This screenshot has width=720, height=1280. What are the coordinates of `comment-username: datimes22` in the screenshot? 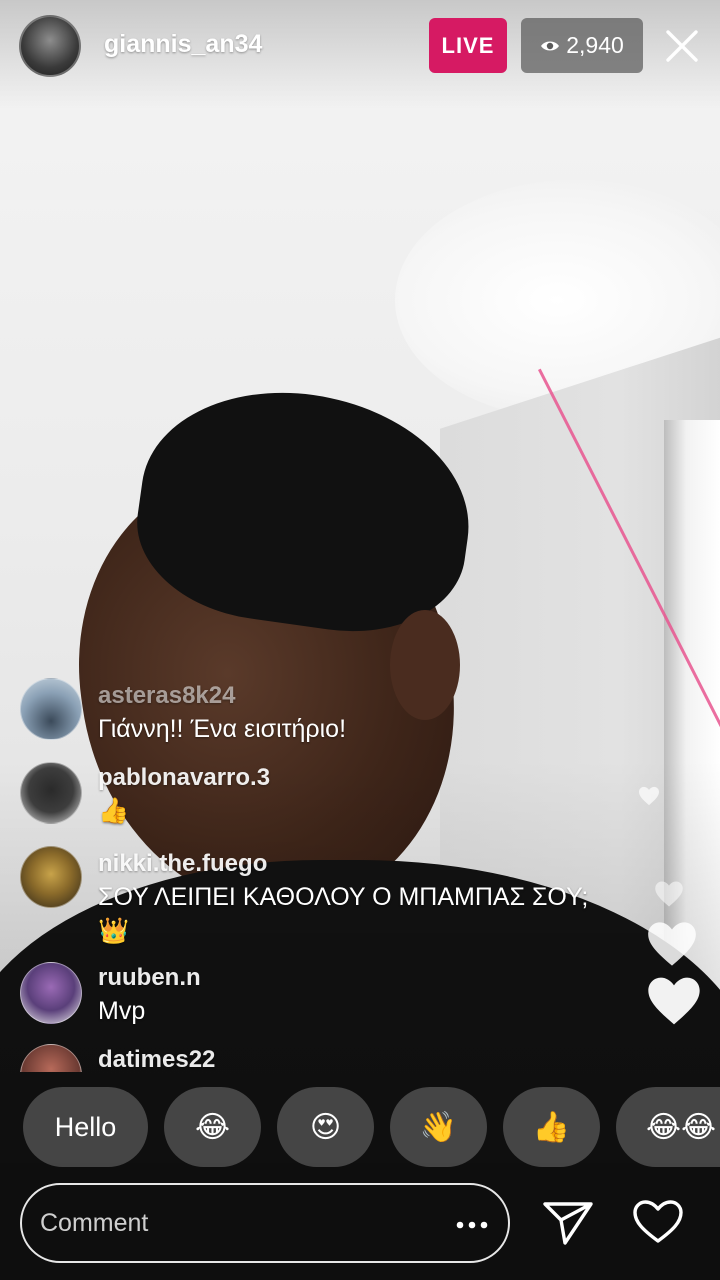 It's located at (156, 1059).